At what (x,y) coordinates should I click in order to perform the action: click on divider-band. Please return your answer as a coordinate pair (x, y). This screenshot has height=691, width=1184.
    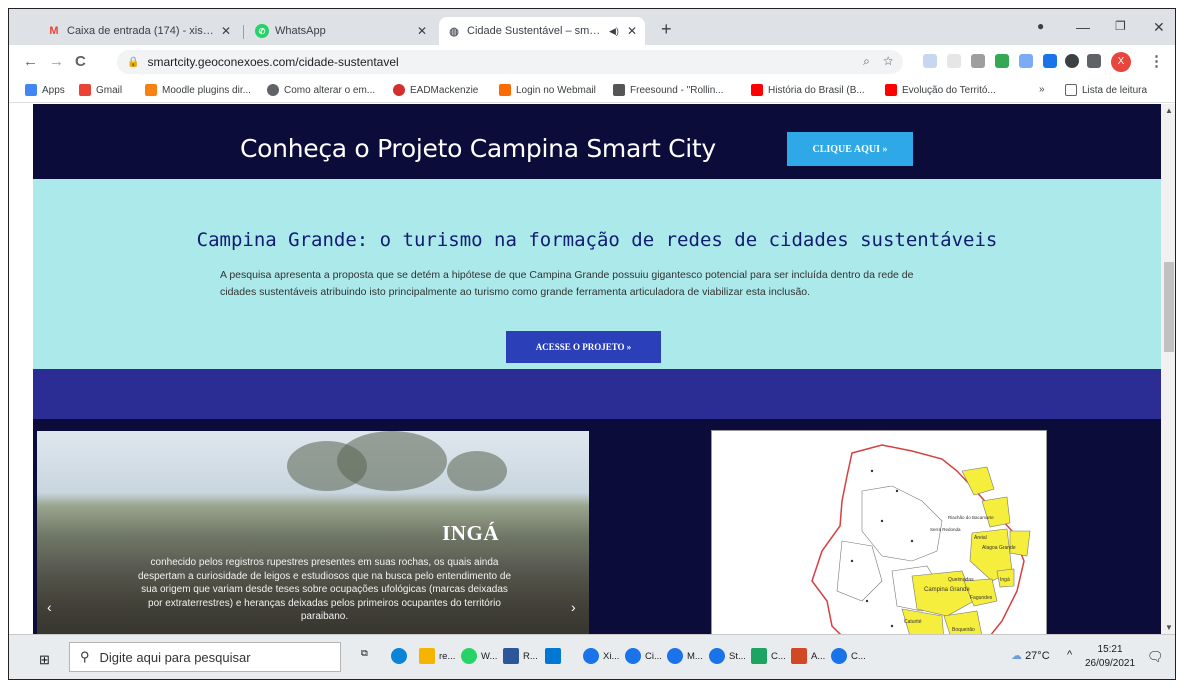
    Looking at the image, I should click on (597, 394).